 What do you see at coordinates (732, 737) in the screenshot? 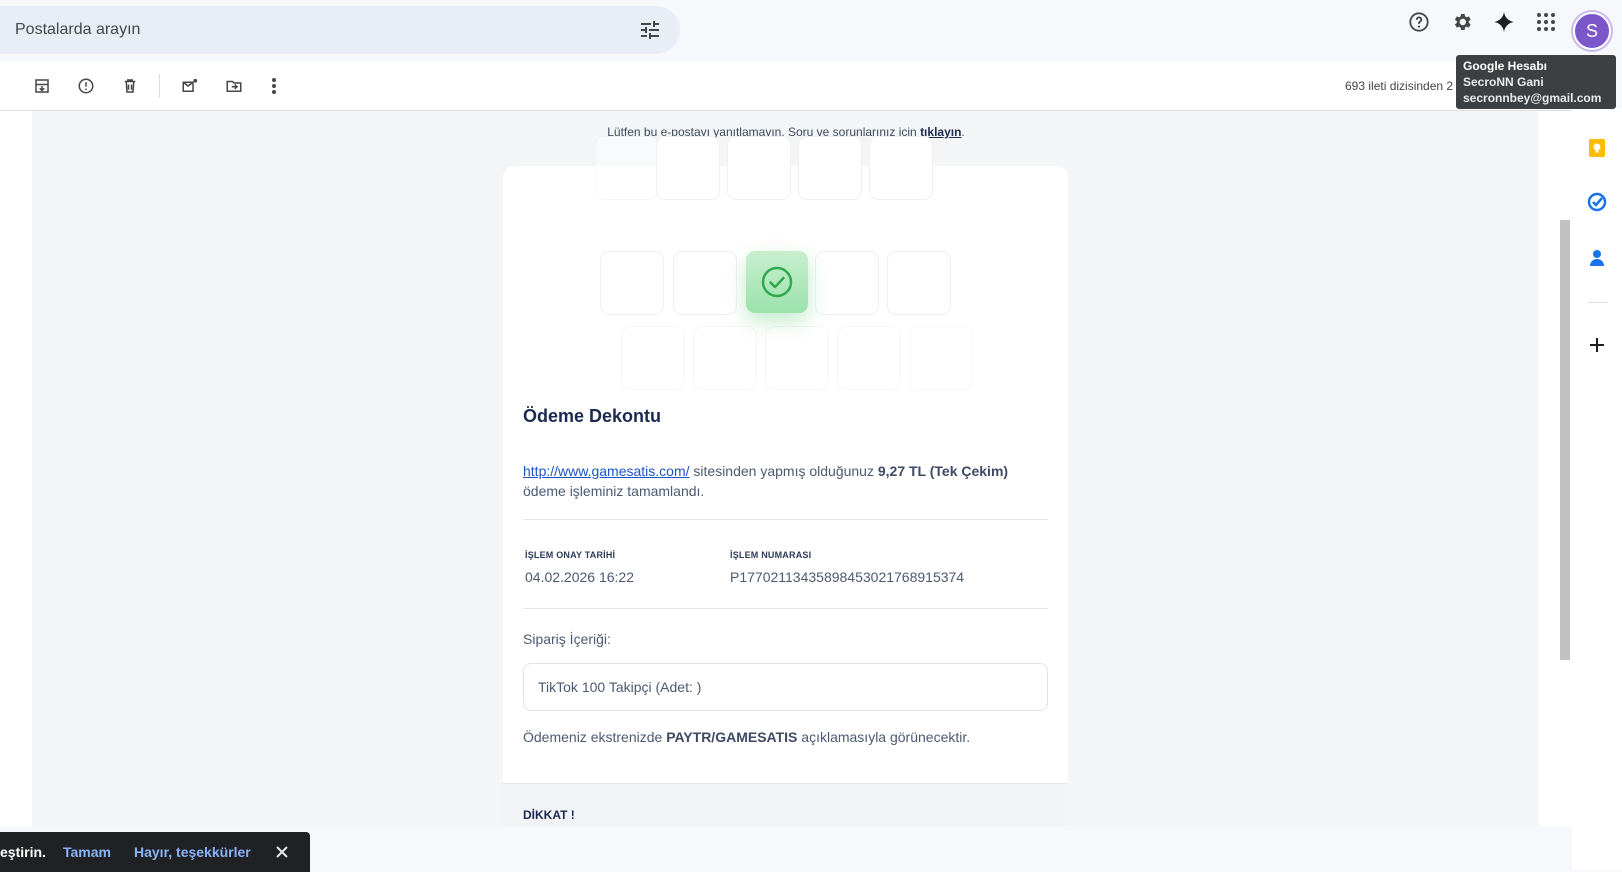
I see `statement-descriptor: PAYTR/GAMESATIS` at bounding box center [732, 737].